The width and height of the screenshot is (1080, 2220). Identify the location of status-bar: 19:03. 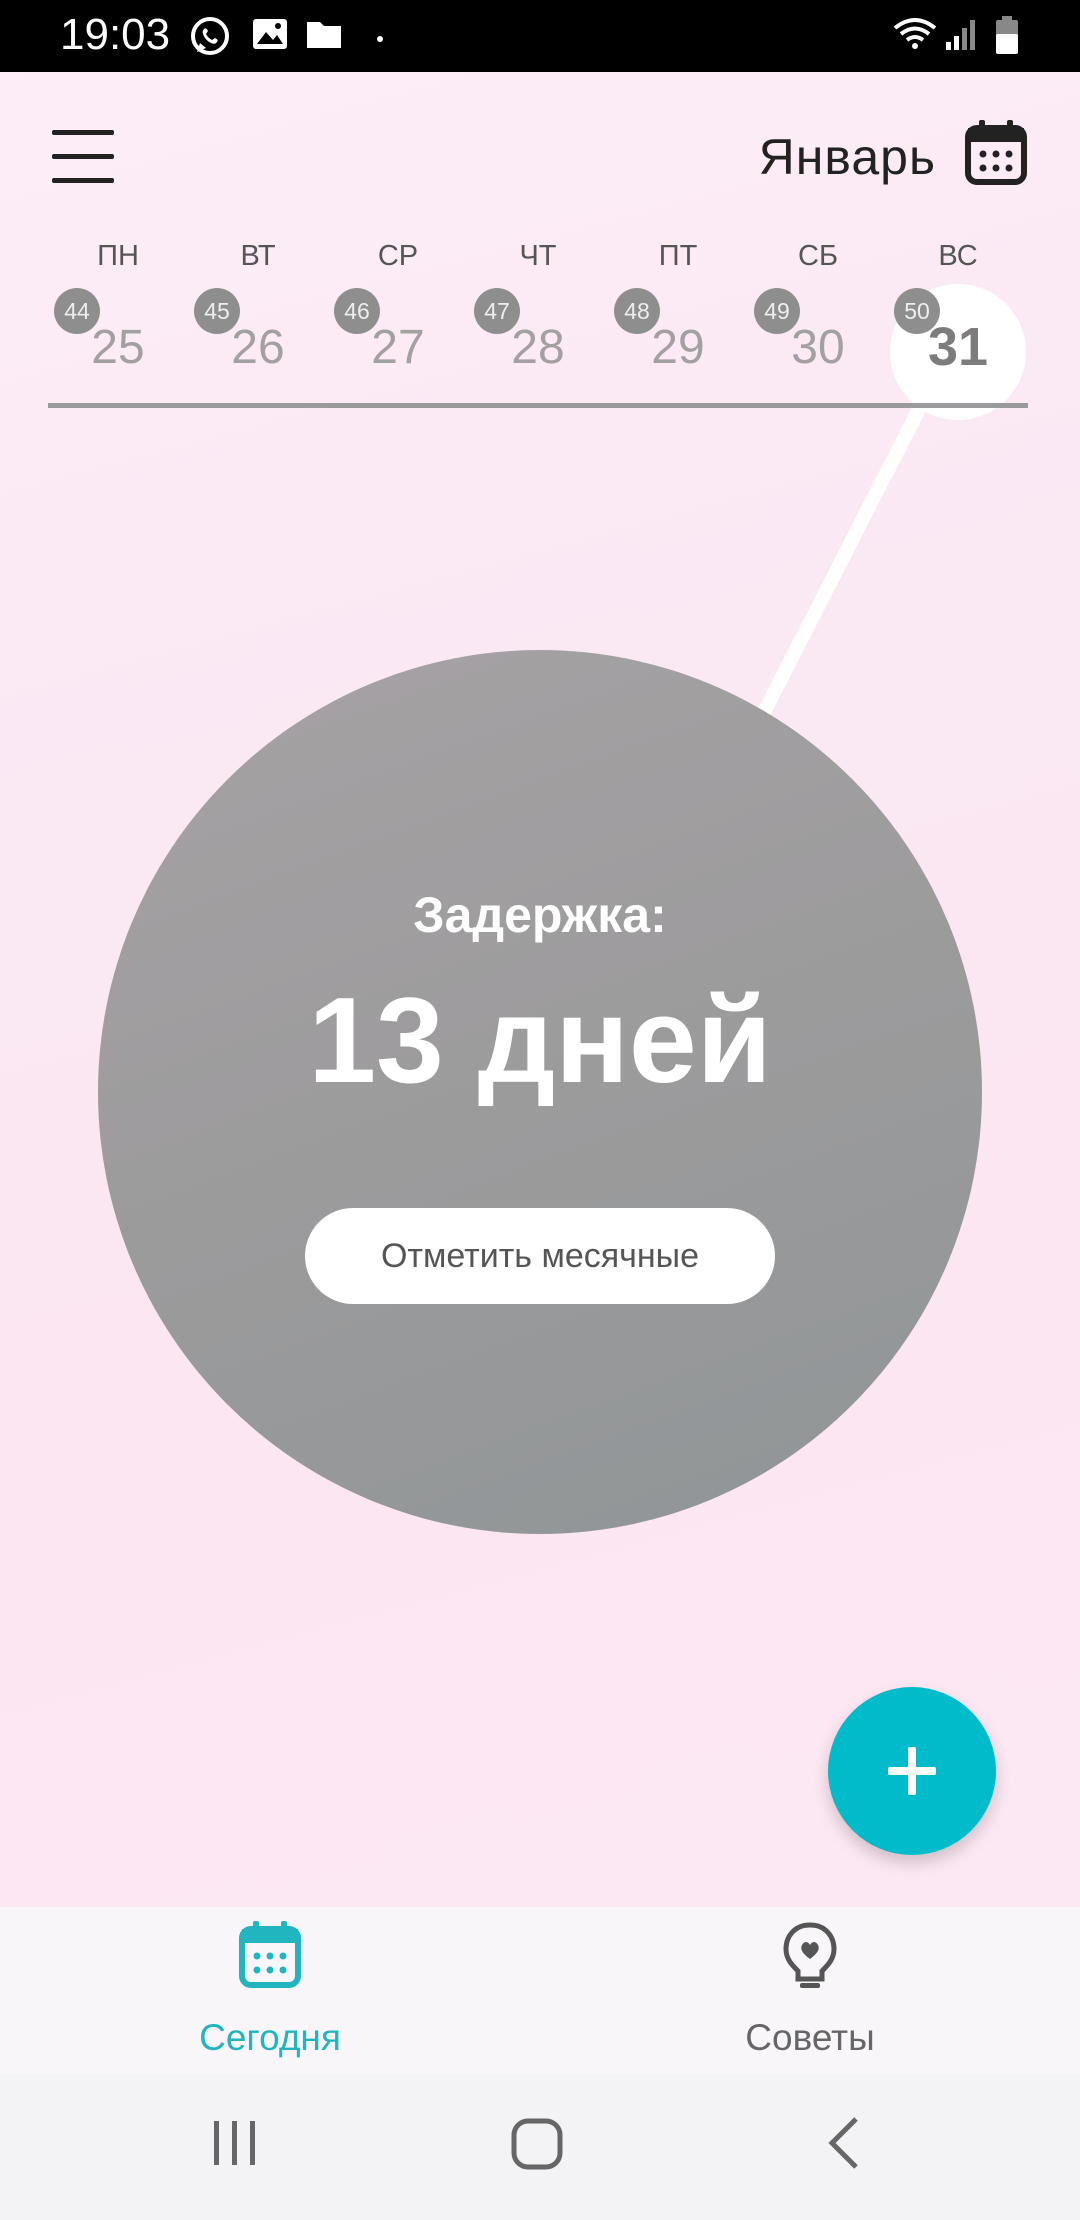
(540, 36).